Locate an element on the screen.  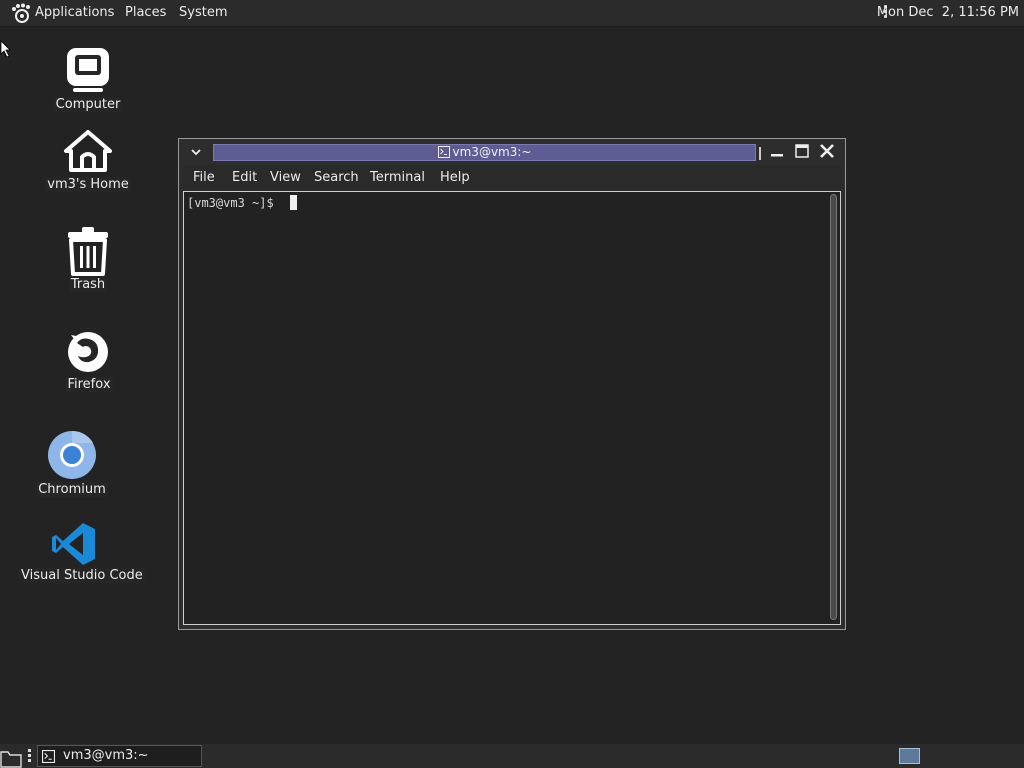
desktop-icon-label: Visual Studio Code is located at coordinates (82, 575).